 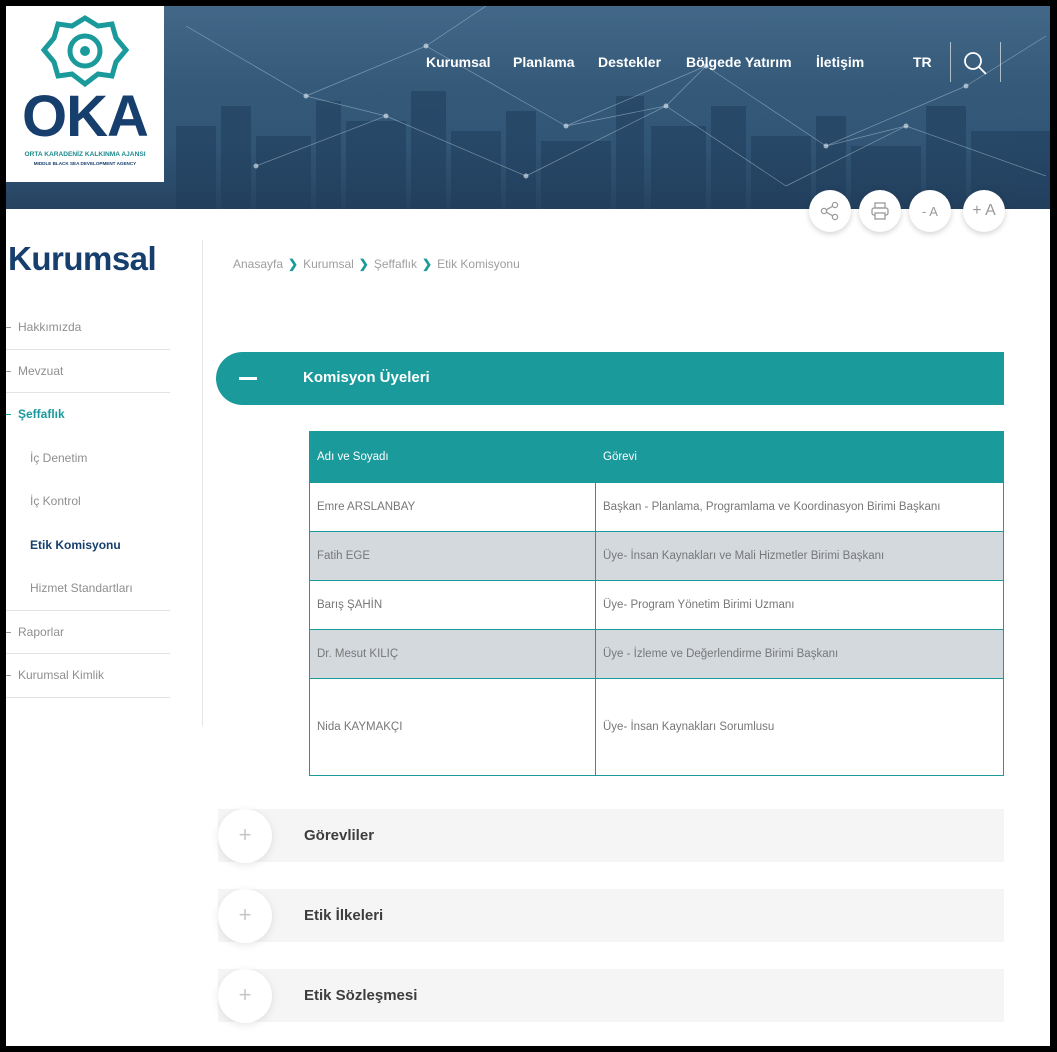 I want to click on print-button, so click(x=880, y=211).